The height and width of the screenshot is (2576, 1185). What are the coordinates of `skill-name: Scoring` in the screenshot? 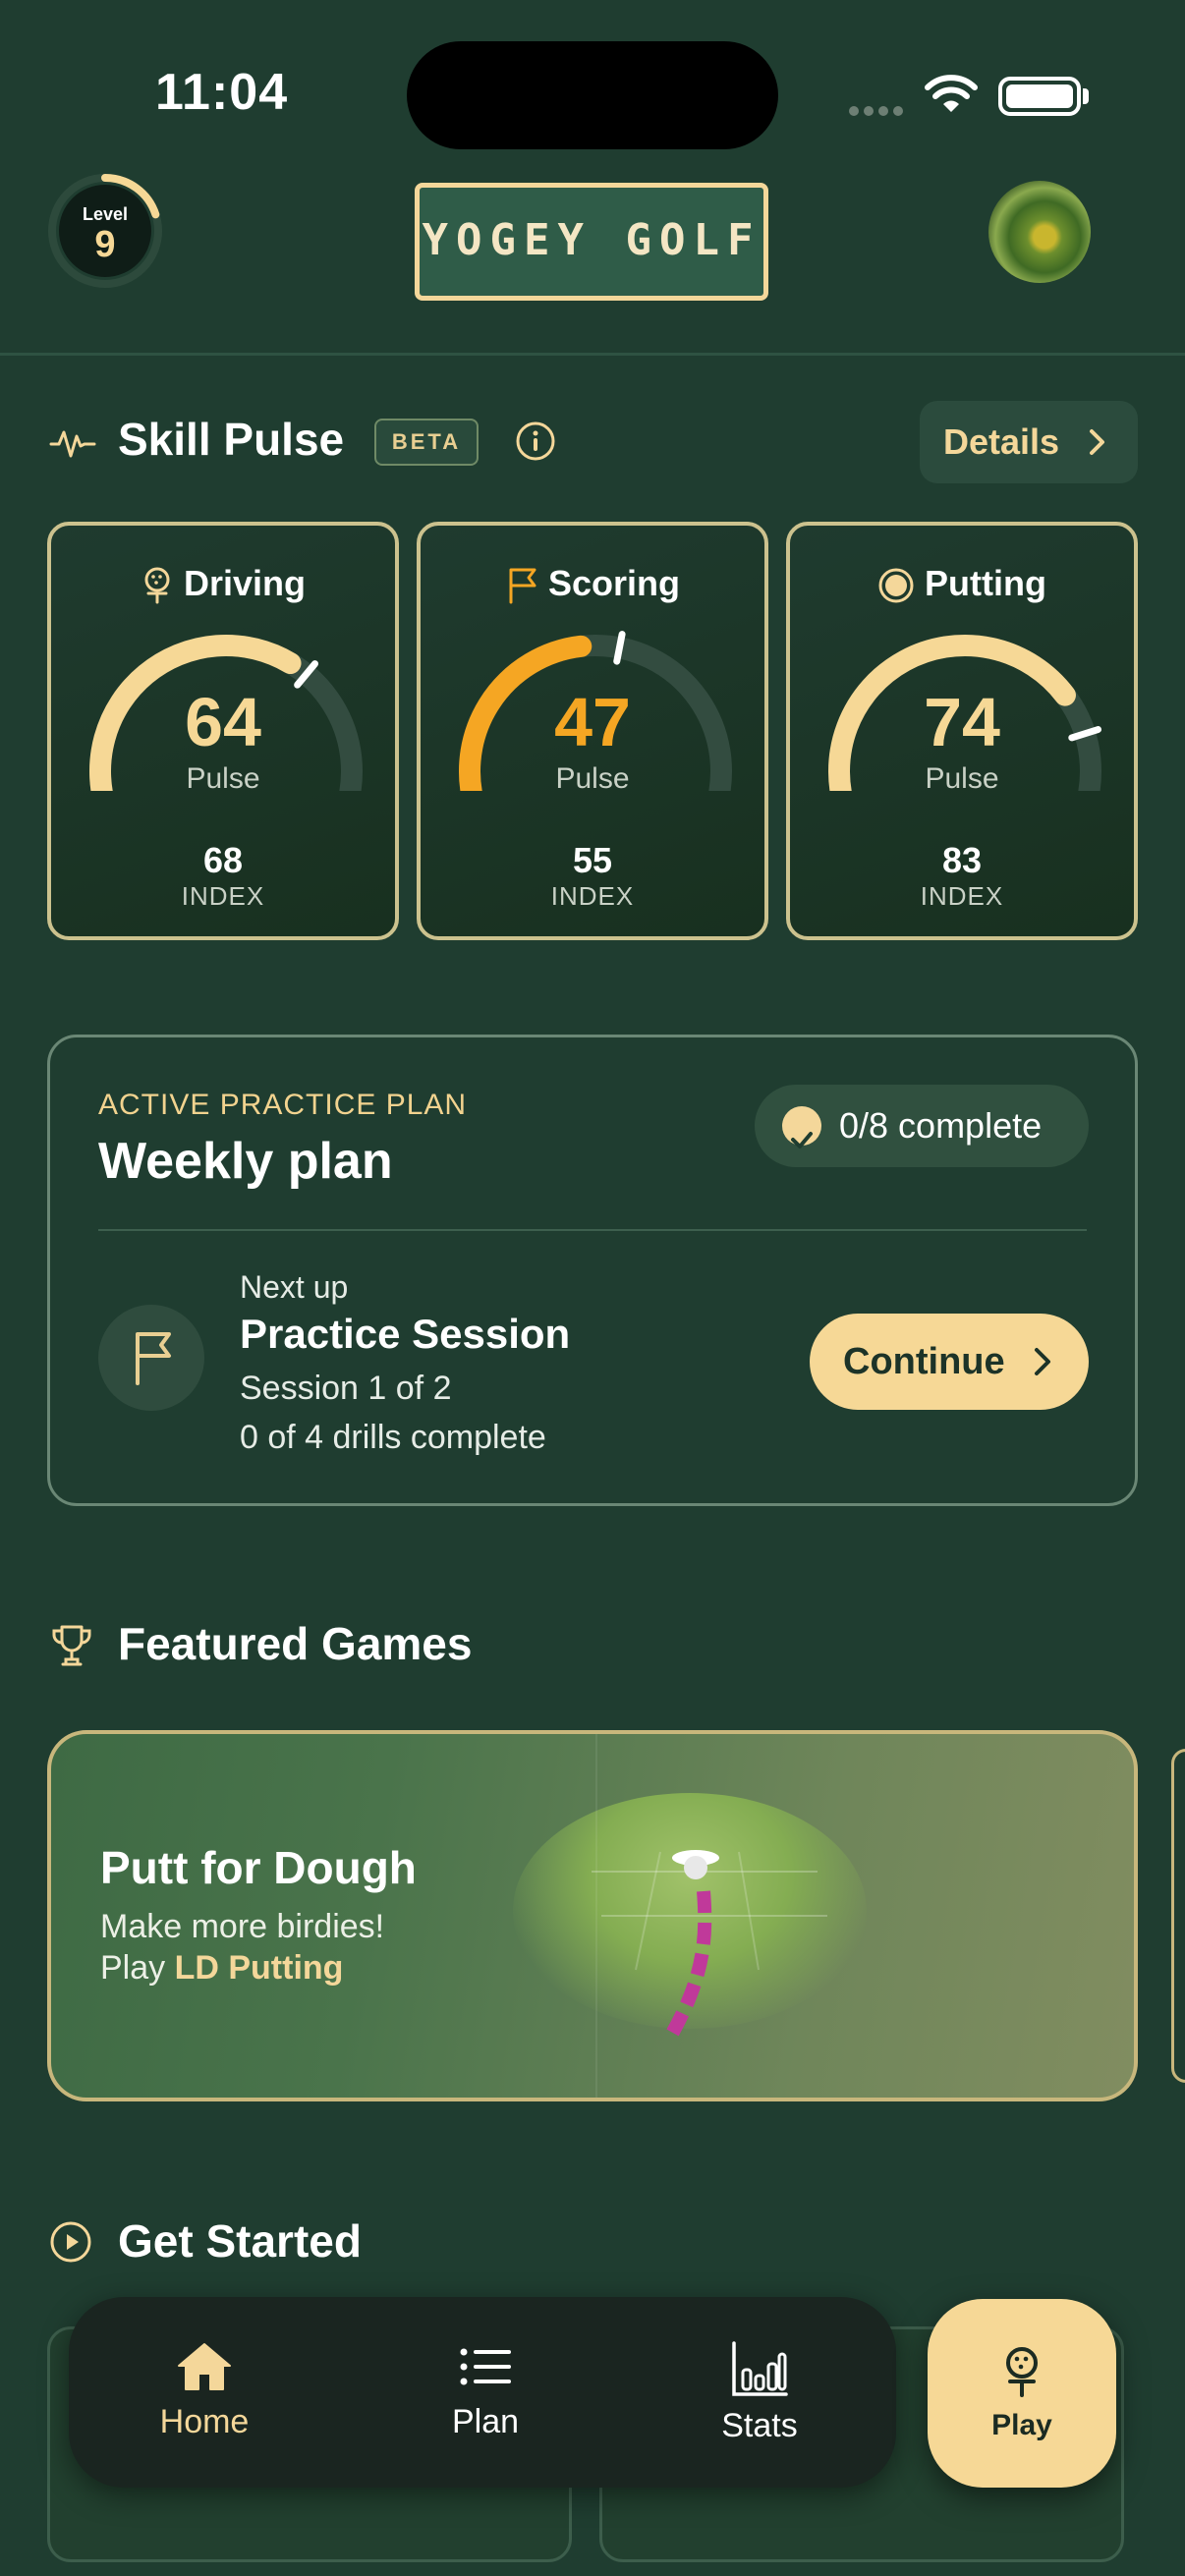 It's located at (614, 583).